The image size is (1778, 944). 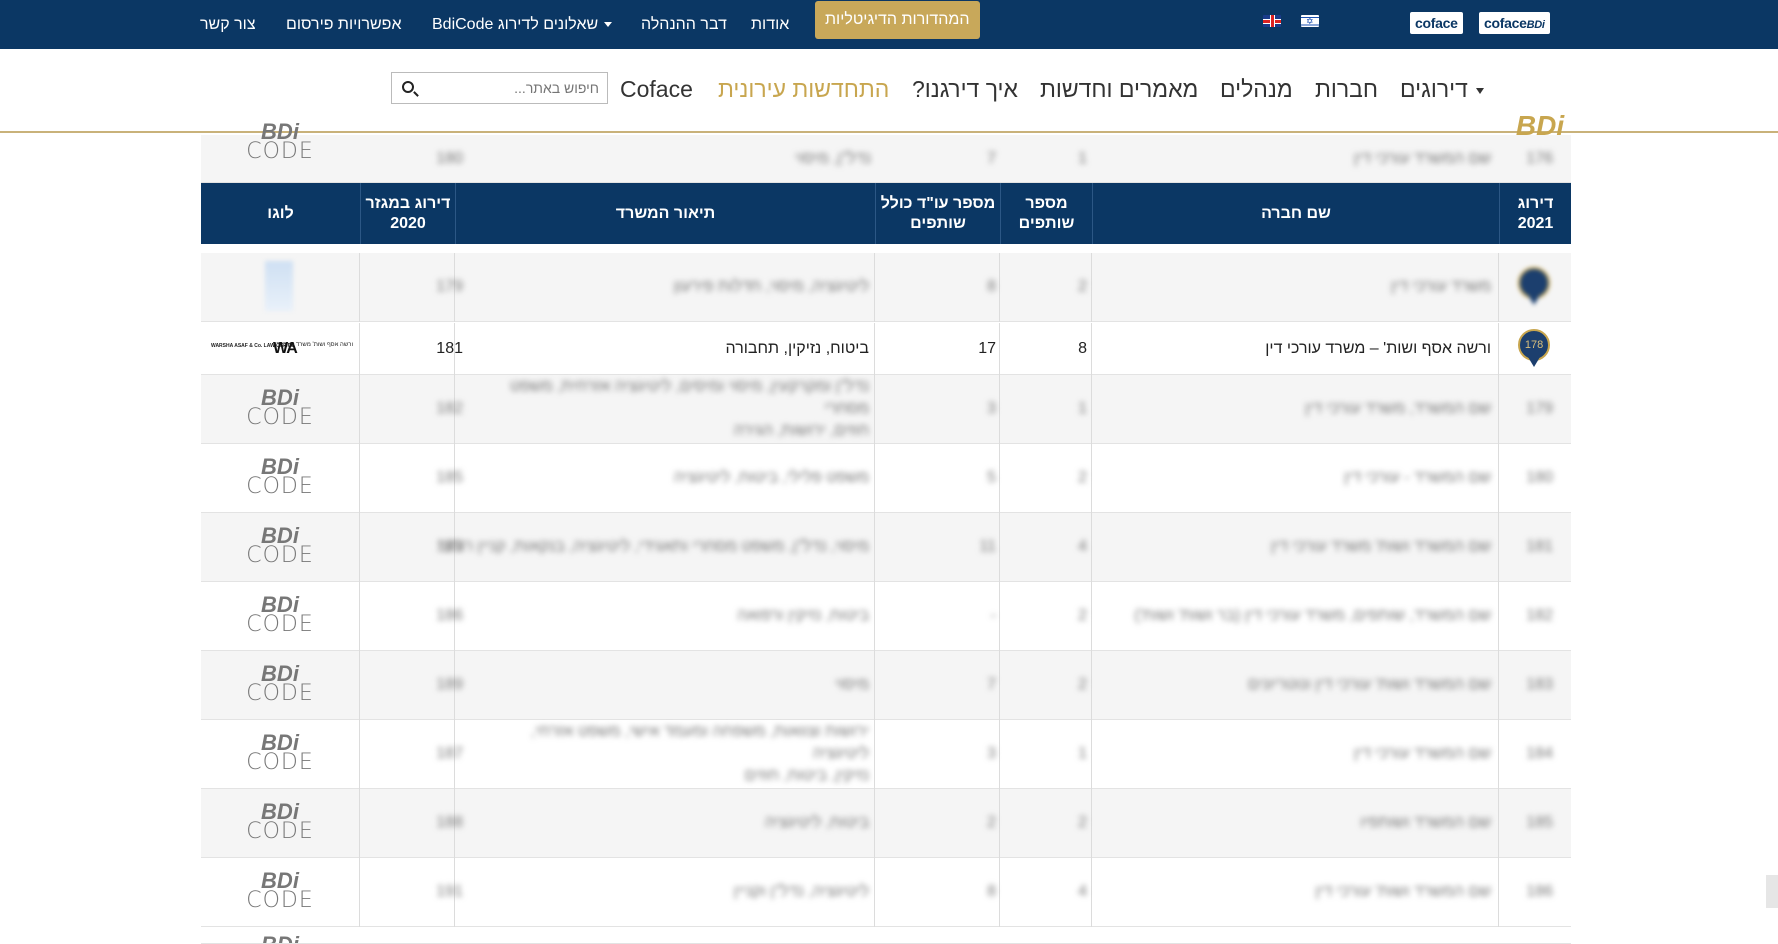 What do you see at coordinates (1310, 21) in the screenshot?
I see `hebrew-flag-icon` at bounding box center [1310, 21].